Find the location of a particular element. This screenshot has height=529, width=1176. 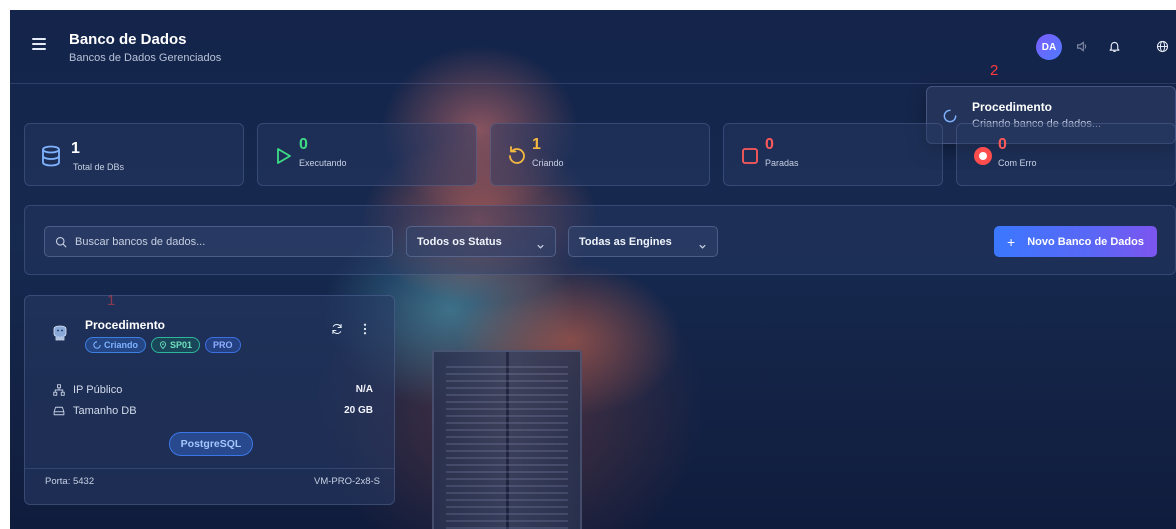

plus-icon: + is located at coordinates (1011, 241).